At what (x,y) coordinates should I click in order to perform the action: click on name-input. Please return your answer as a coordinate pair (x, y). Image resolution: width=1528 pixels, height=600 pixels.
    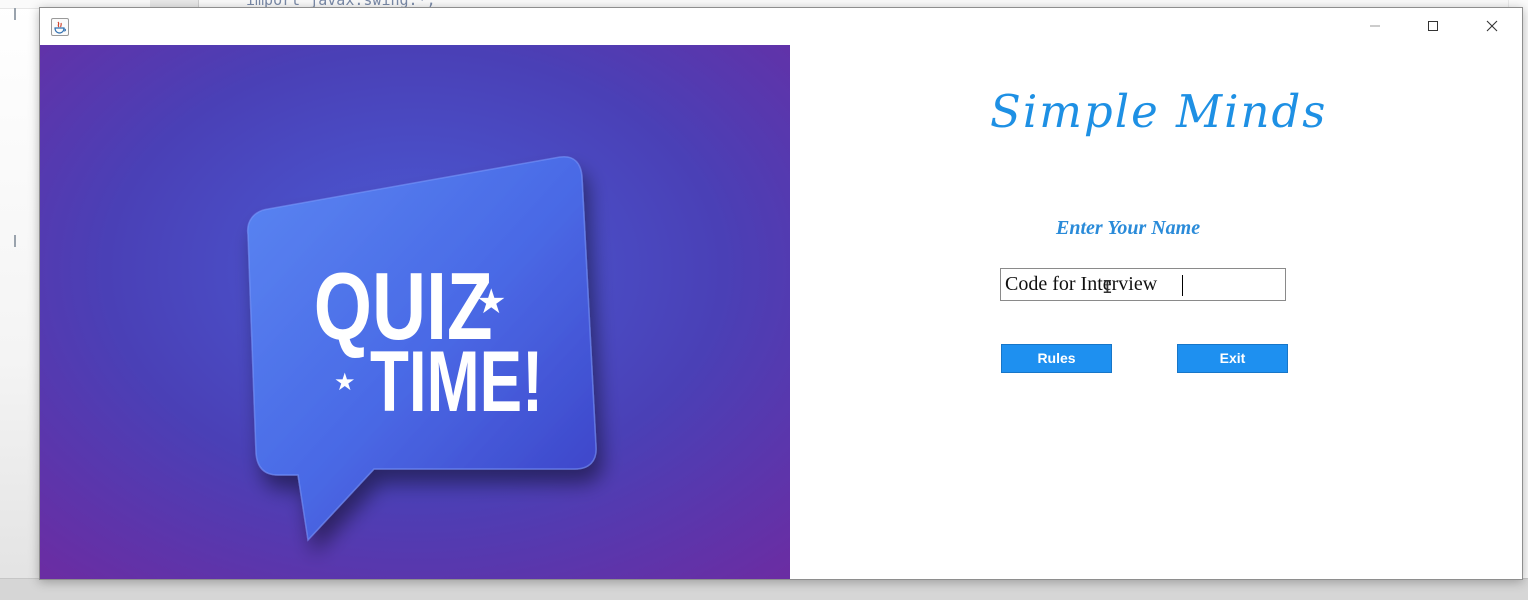
    Looking at the image, I should click on (1143, 284).